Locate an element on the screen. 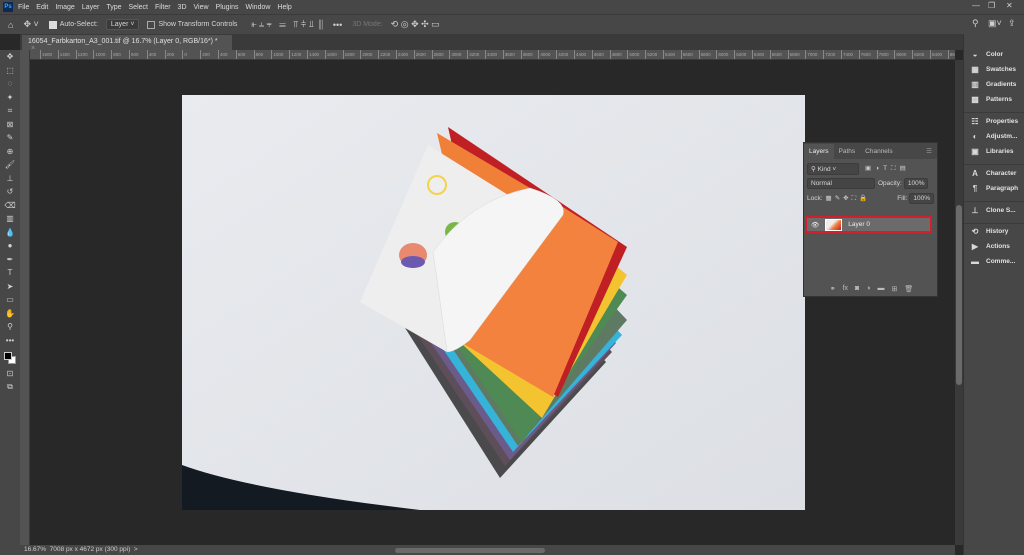  pen-tool-icon: ✒ is located at coordinates (10, 260).